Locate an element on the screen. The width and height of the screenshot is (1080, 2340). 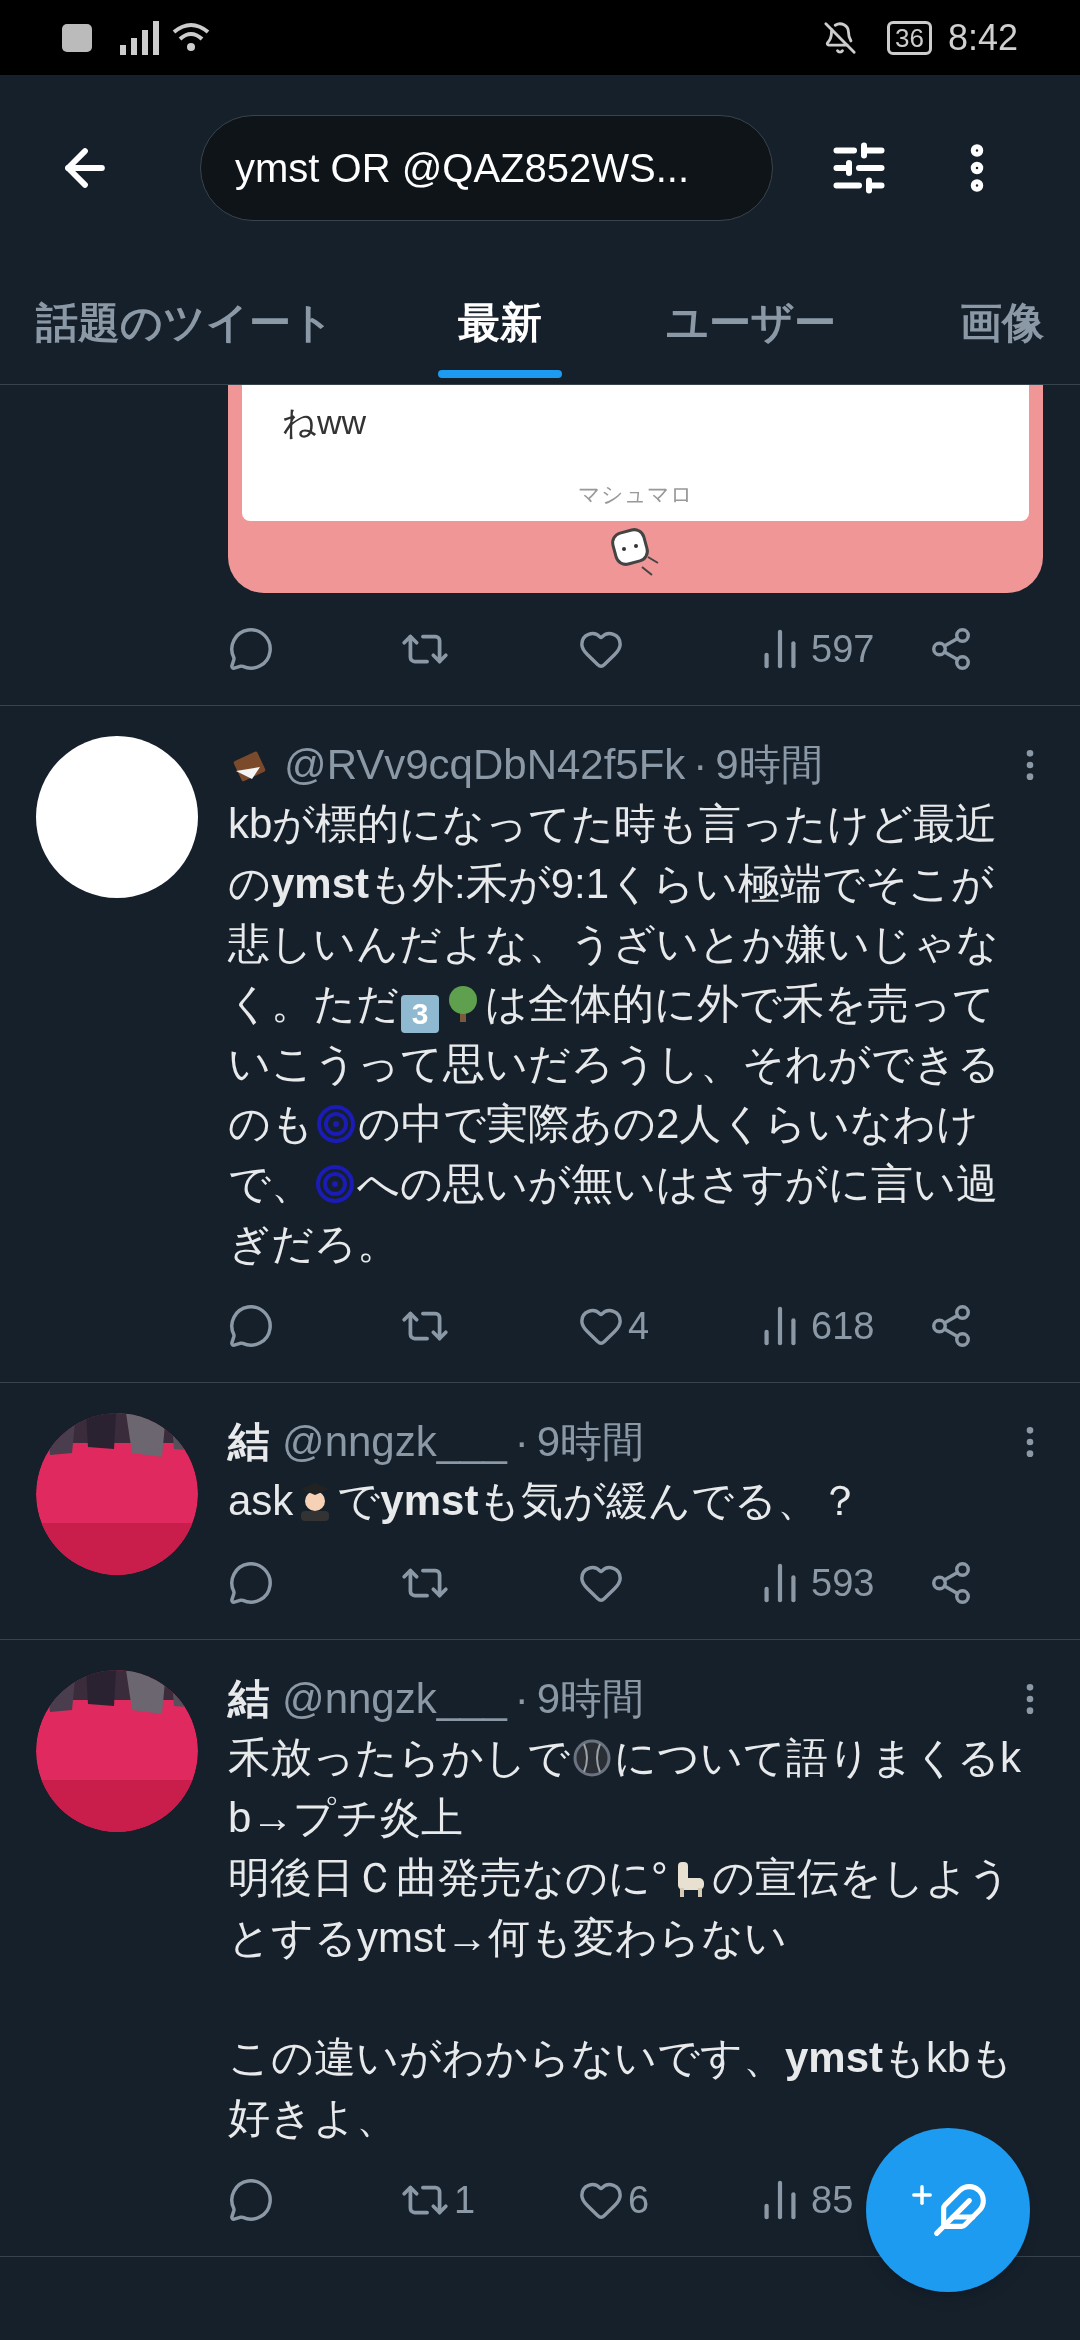
author-handle: @RVv9cqDbN42f5Fk is located at coordinates (485, 765).